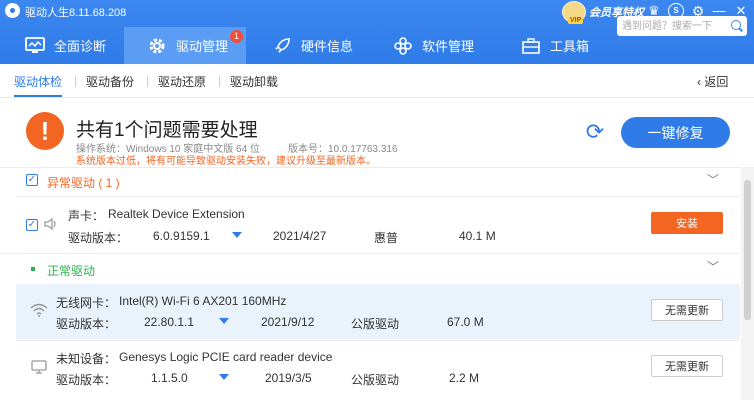 The height and width of the screenshot is (400, 754). I want to click on toolbox-icon, so click(531, 46).